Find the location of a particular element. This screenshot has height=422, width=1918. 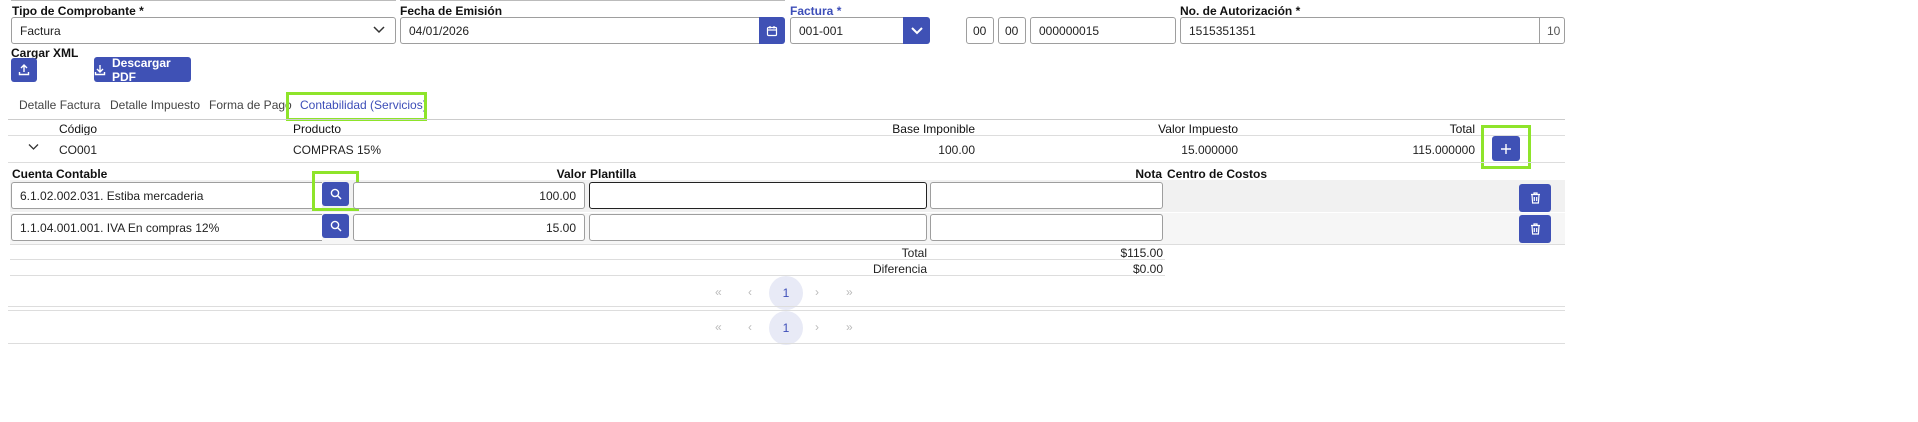

autorizacion-suffix: 10 is located at coordinates (1552, 30).